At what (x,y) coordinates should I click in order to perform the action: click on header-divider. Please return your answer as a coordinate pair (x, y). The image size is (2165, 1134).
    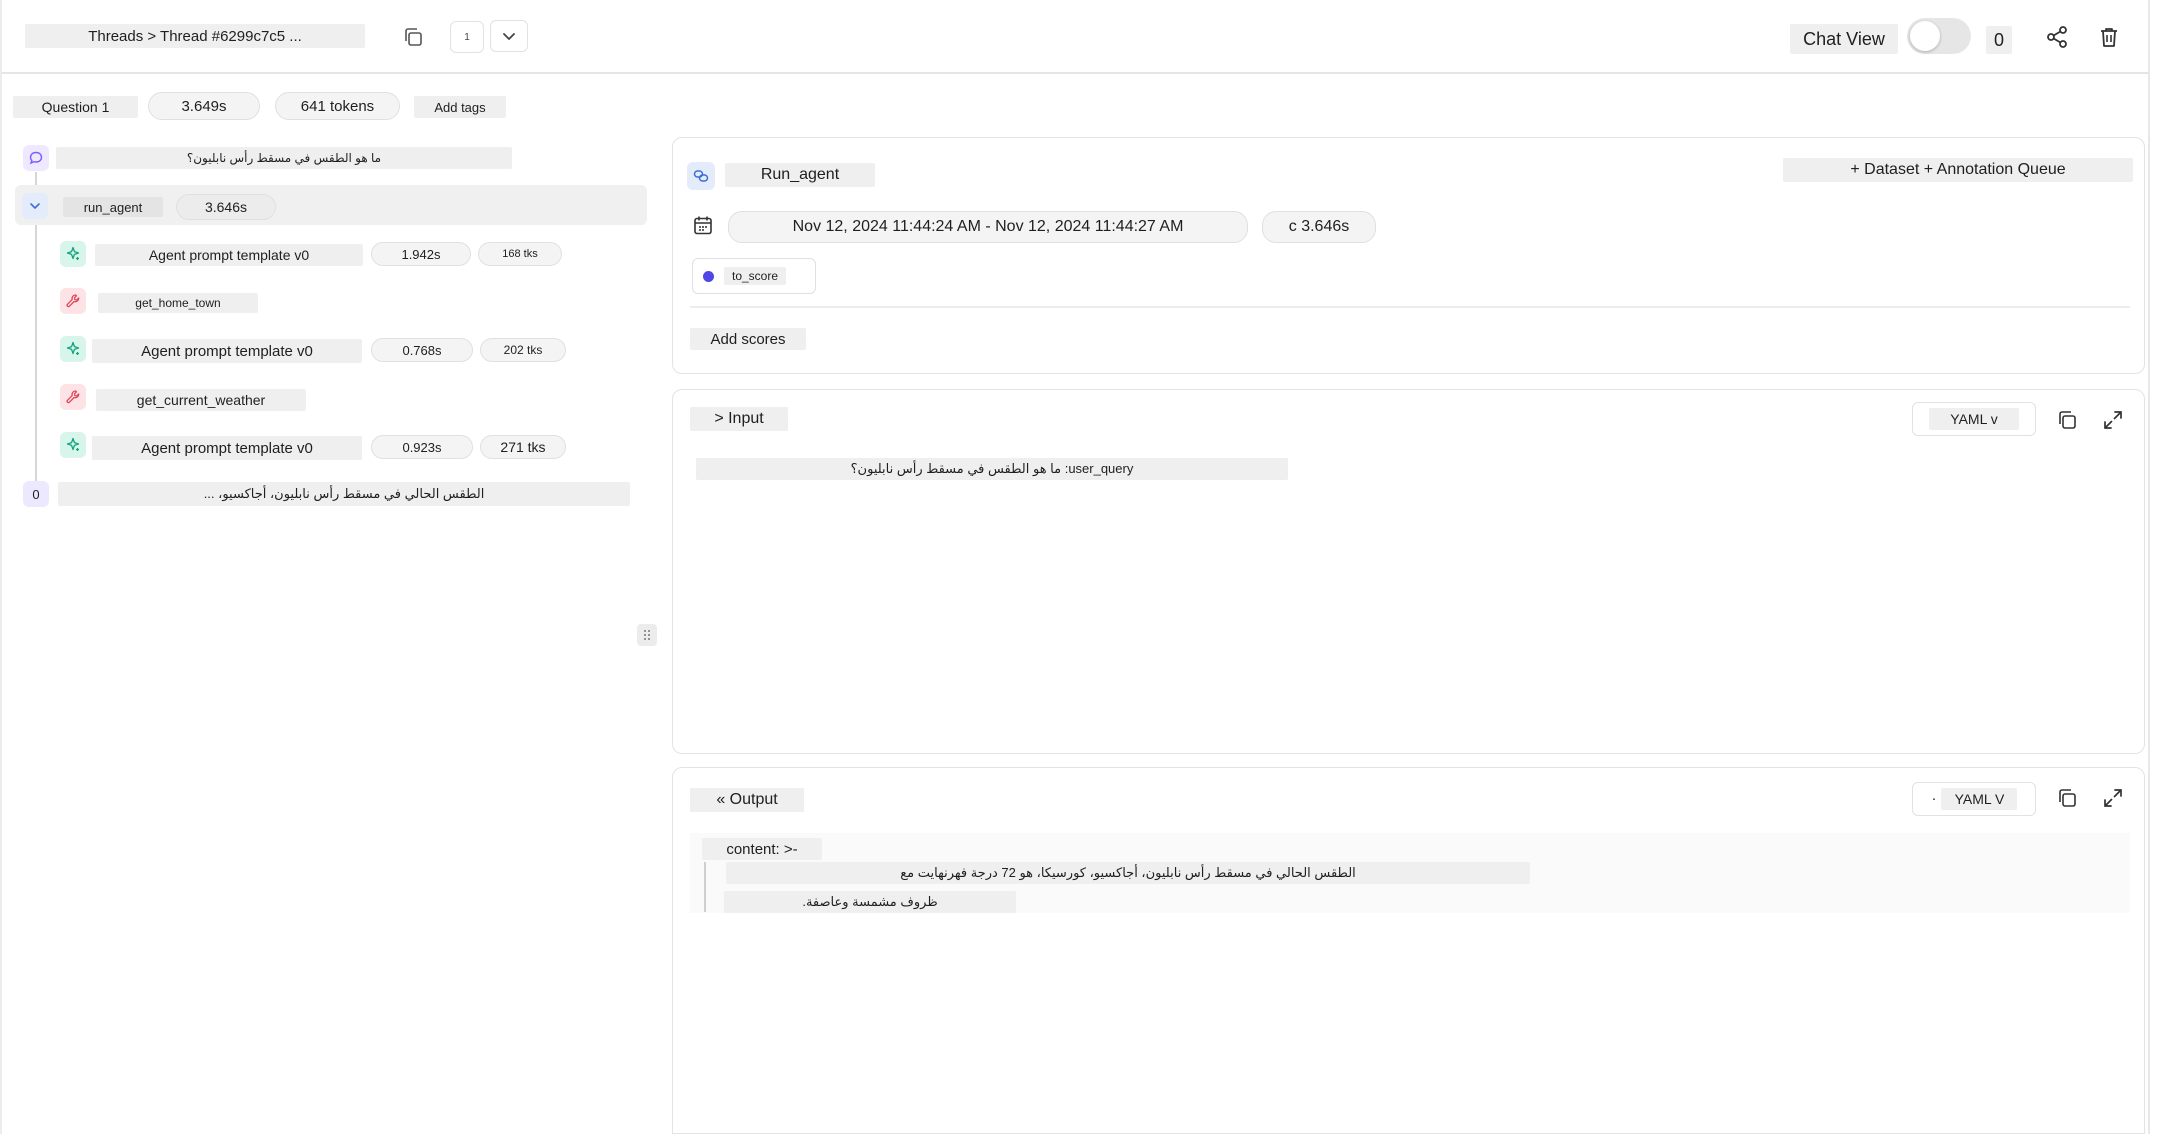
    Looking at the image, I should click on (1075, 73).